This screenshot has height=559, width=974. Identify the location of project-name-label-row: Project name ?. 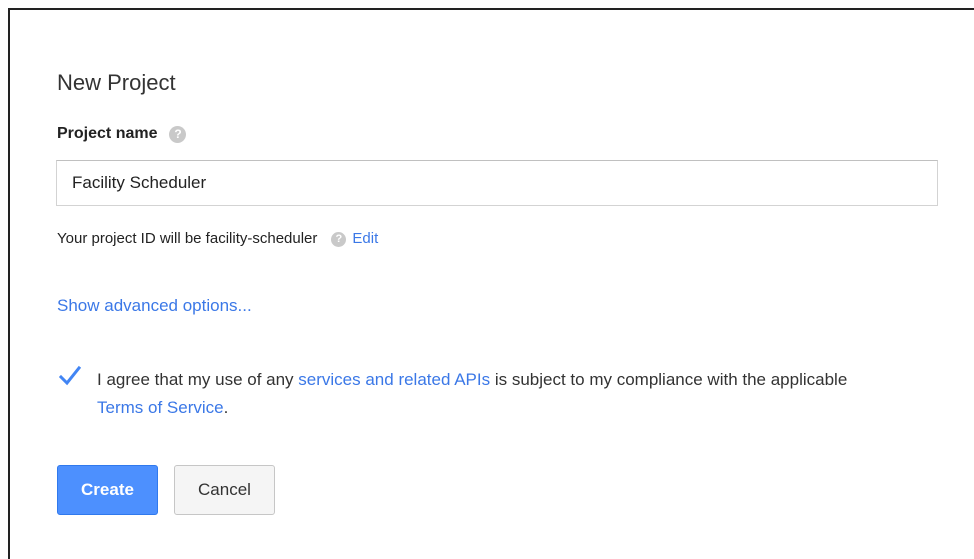
(122, 134).